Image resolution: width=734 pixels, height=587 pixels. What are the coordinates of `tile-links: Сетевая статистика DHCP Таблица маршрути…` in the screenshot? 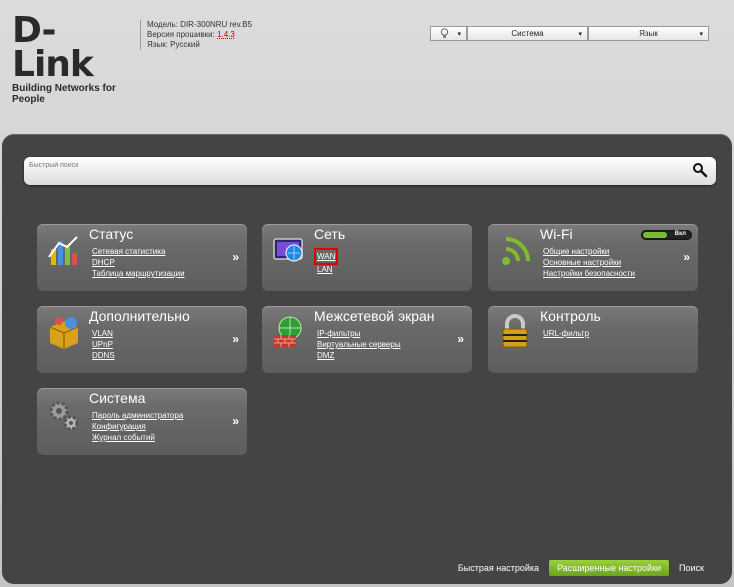 It's located at (138, 262).